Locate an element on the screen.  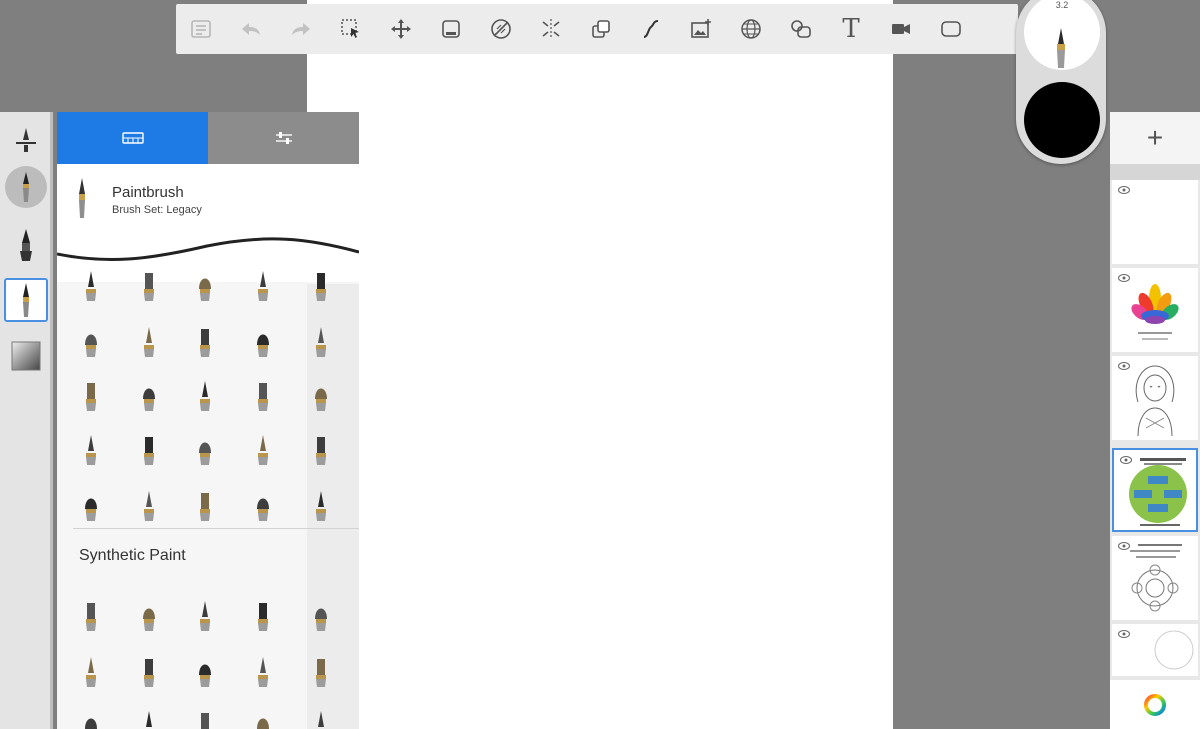
lagoon-button is located at coordinates (201, 29).